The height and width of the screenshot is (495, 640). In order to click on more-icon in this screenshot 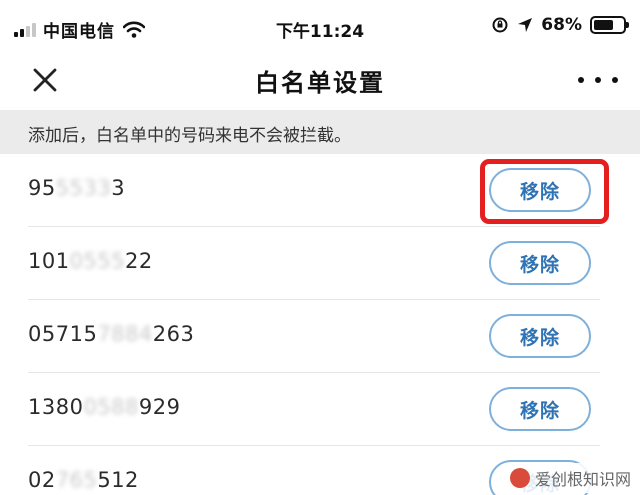, I will do `click(598, 80)`.